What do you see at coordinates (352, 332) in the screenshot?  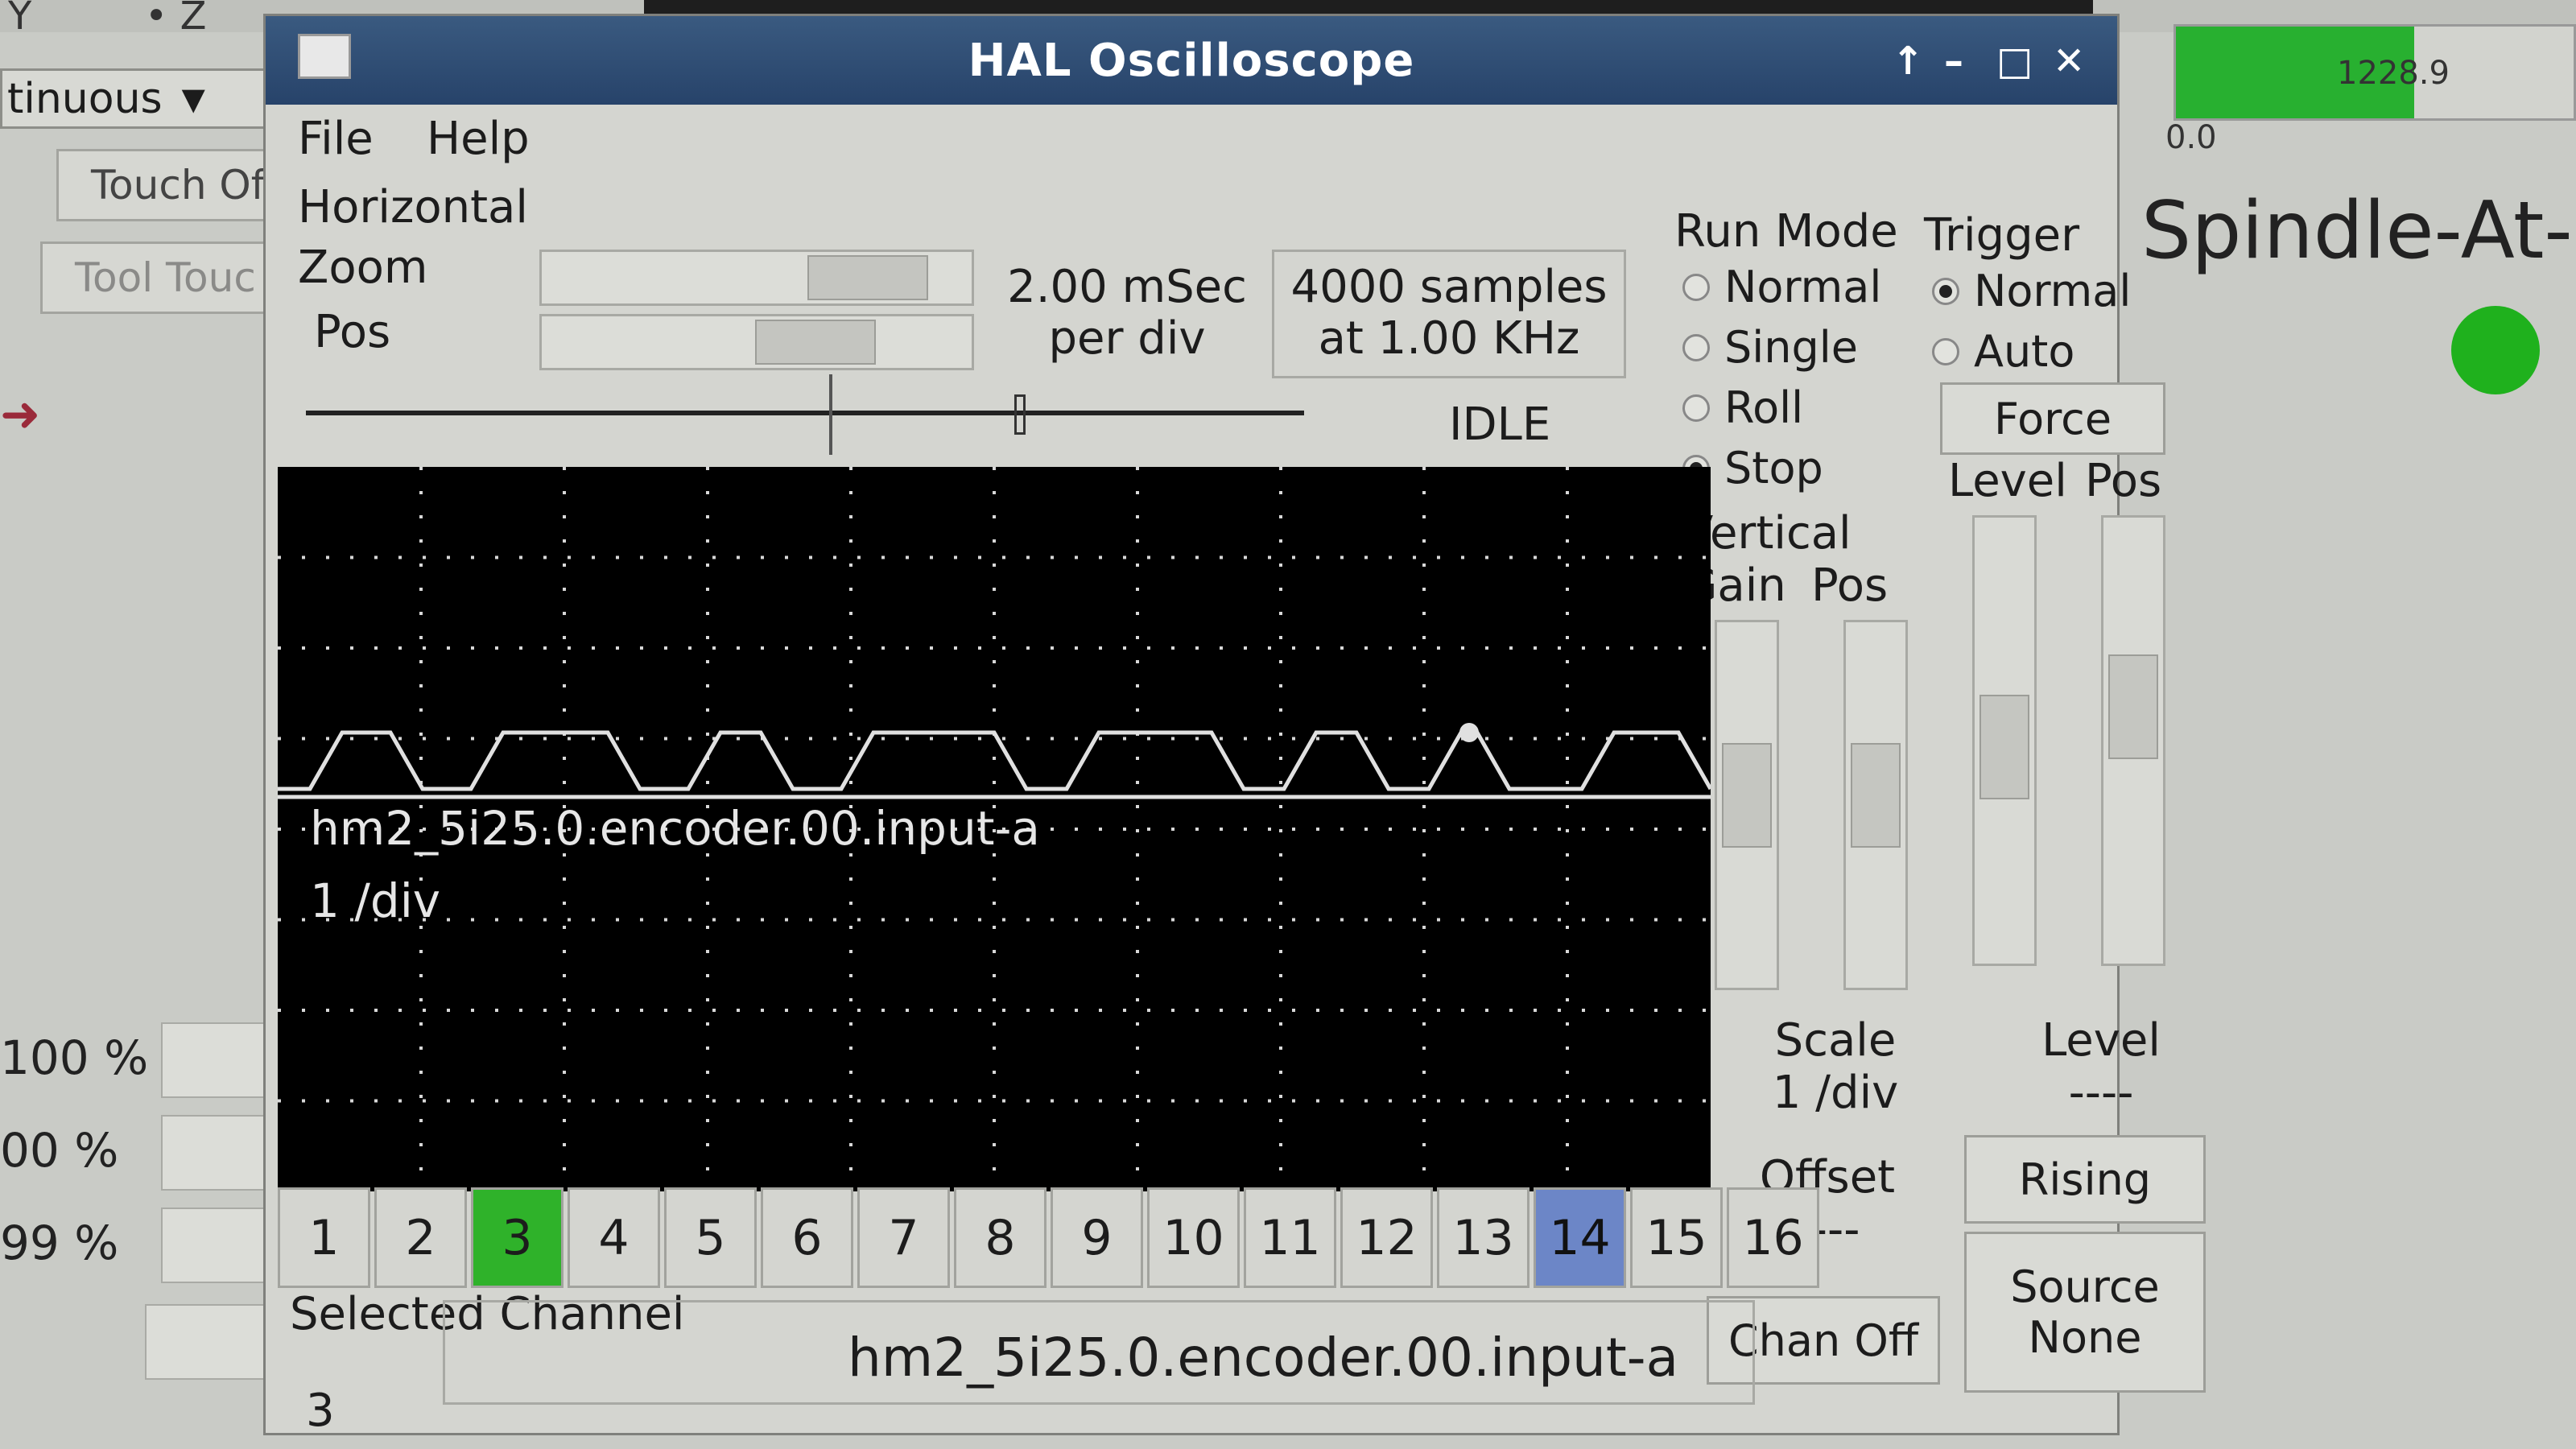 I see `pos-label: Pos` at bounding box center [352, 332].